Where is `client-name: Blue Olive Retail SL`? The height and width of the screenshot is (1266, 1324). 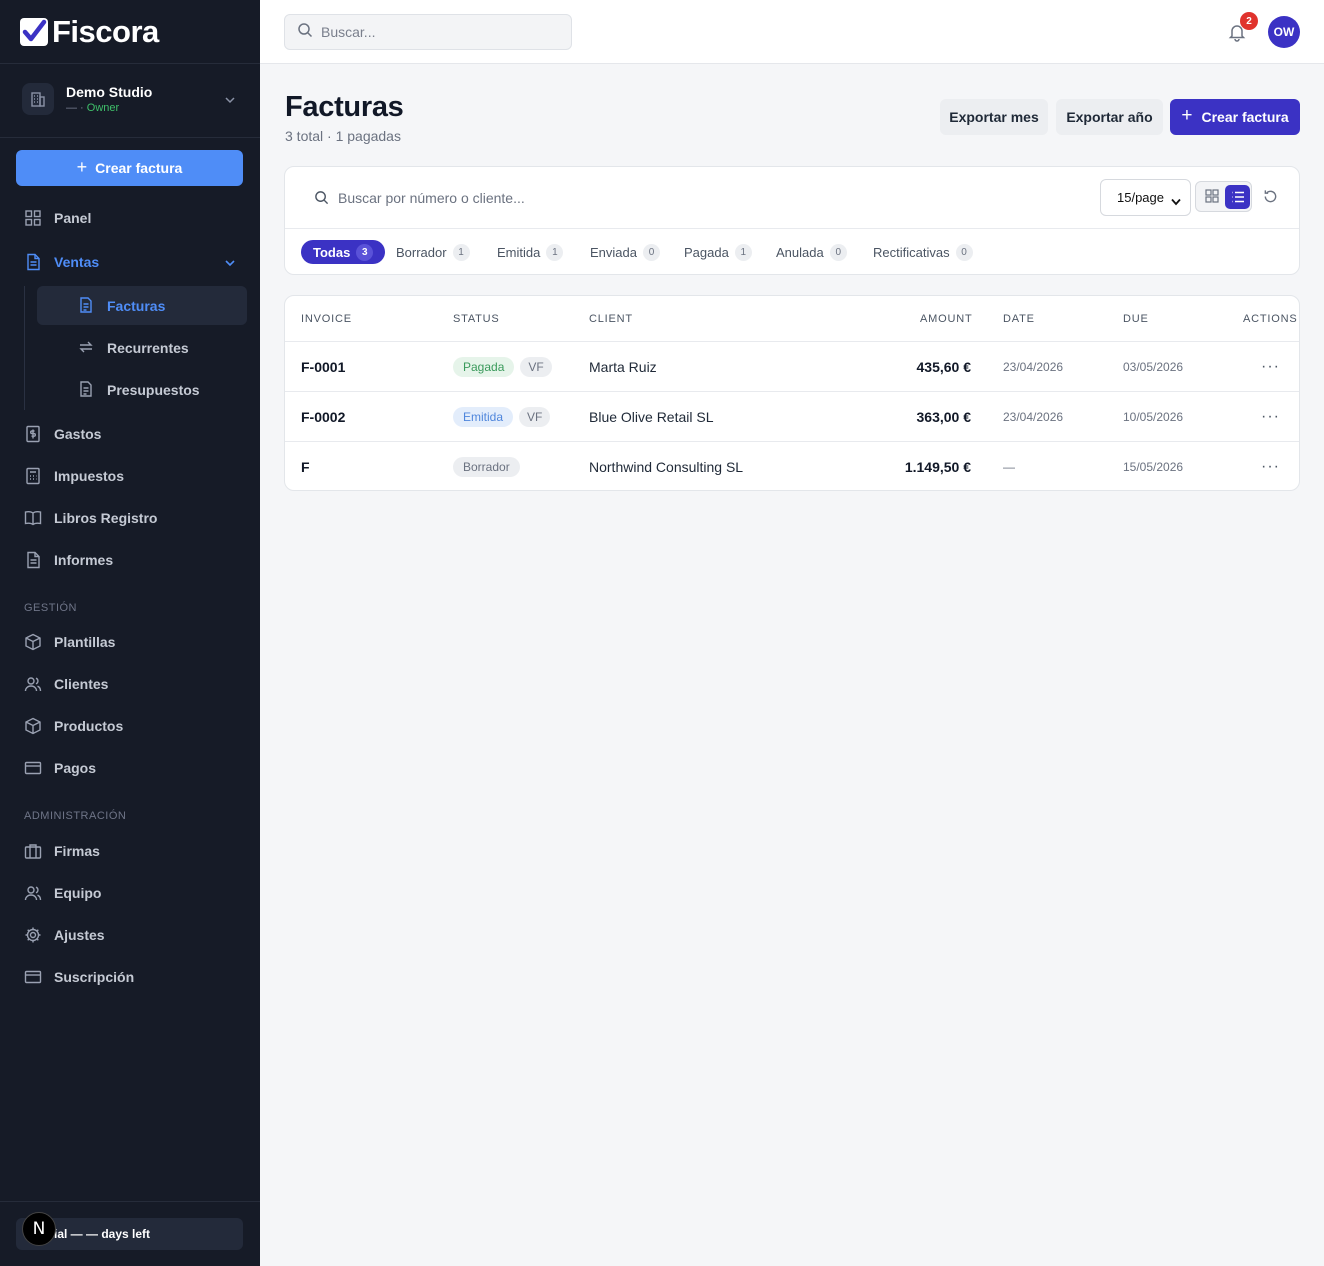 client-name: Blue Olive Retail SL is located at coordinates (651, 417).